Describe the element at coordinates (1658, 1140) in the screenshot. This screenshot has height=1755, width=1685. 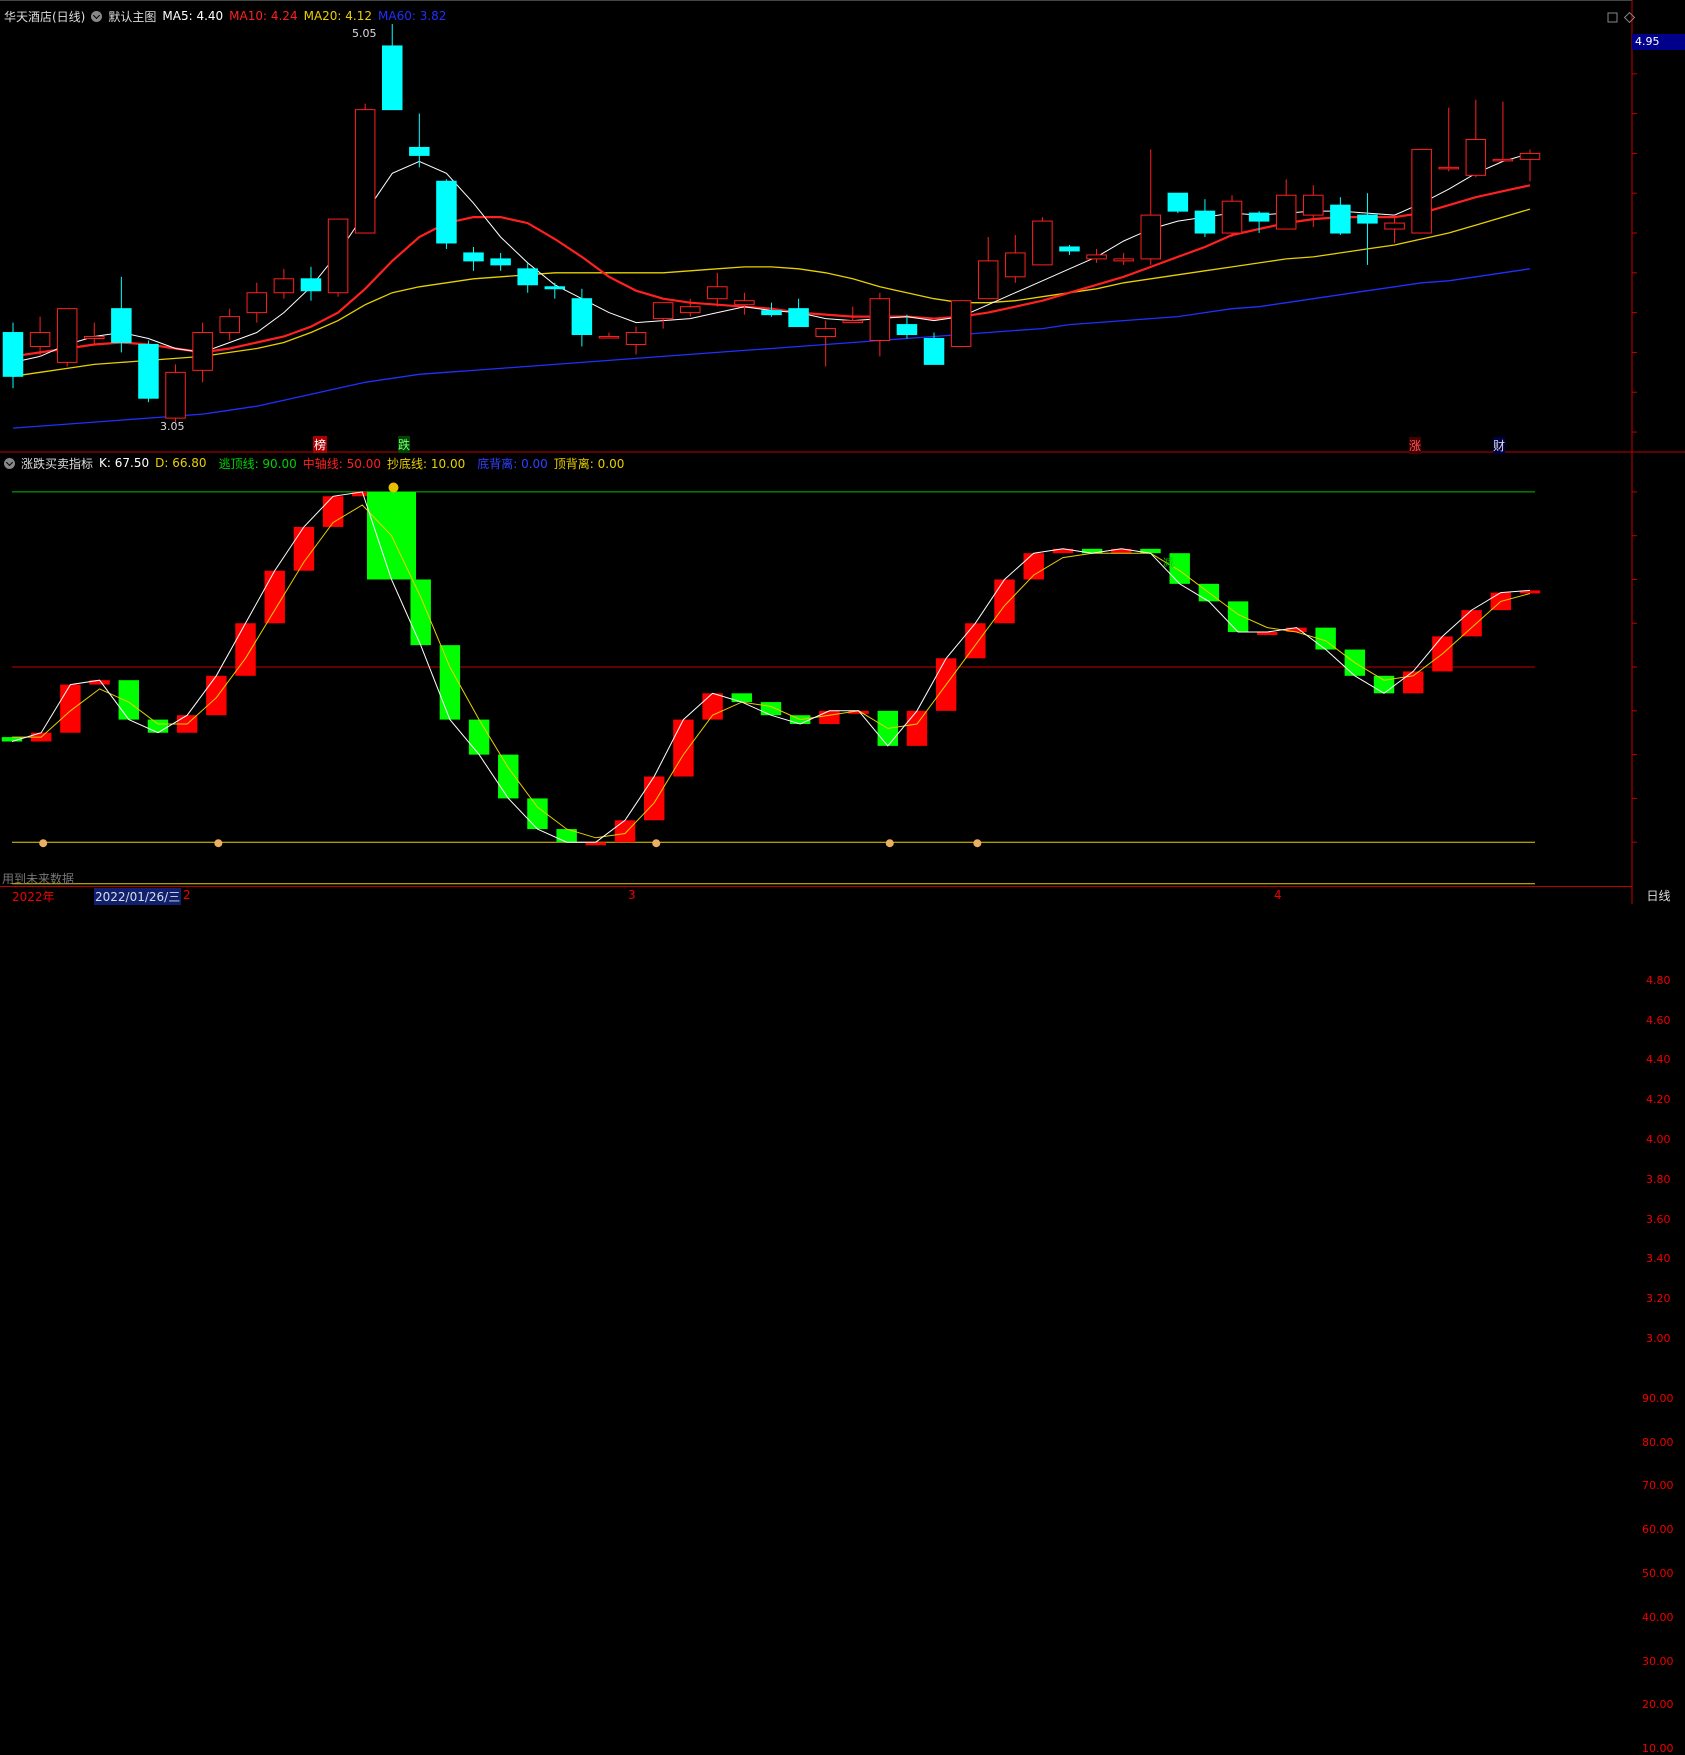
I see `main-y-tick-label: 4.00` at that location.